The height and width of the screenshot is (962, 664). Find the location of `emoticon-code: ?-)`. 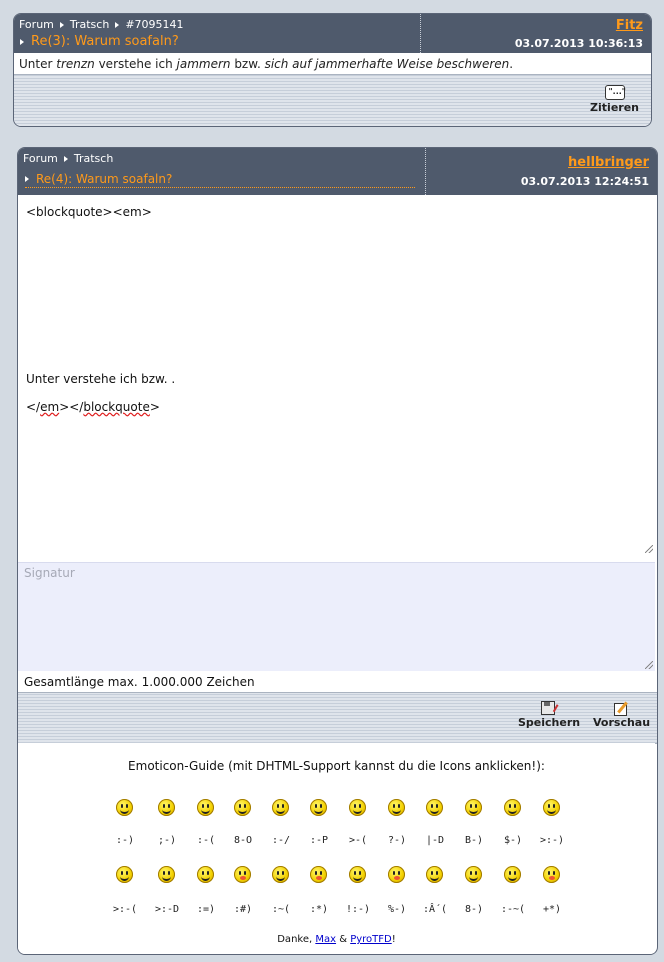

emoticon-code: ?-) is located at coordinates (397, 840).